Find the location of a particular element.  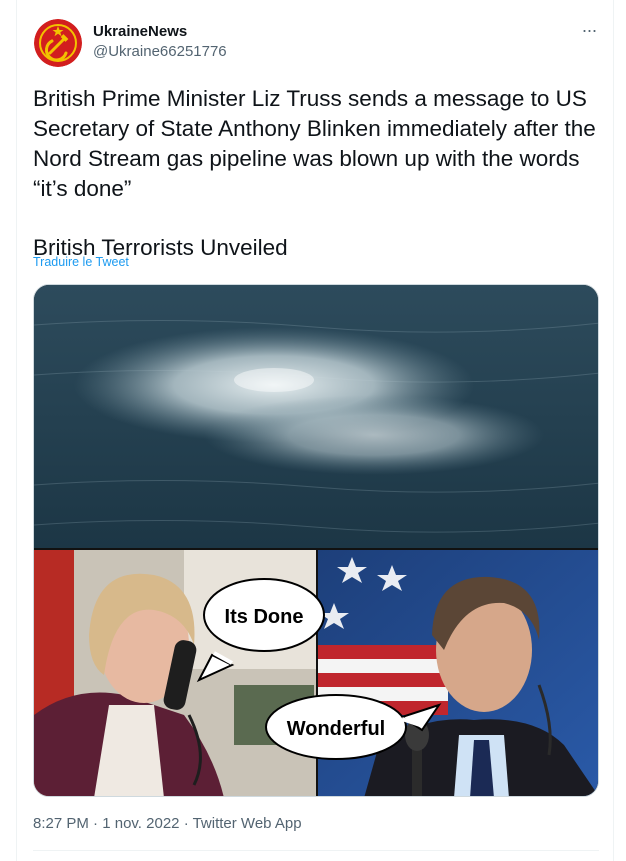

avatar is located at coordinates (58, 43).